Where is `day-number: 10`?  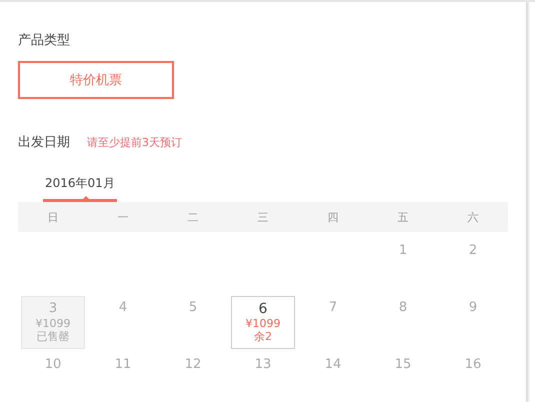
day-number: 10 is located at coordinates (53, 365).